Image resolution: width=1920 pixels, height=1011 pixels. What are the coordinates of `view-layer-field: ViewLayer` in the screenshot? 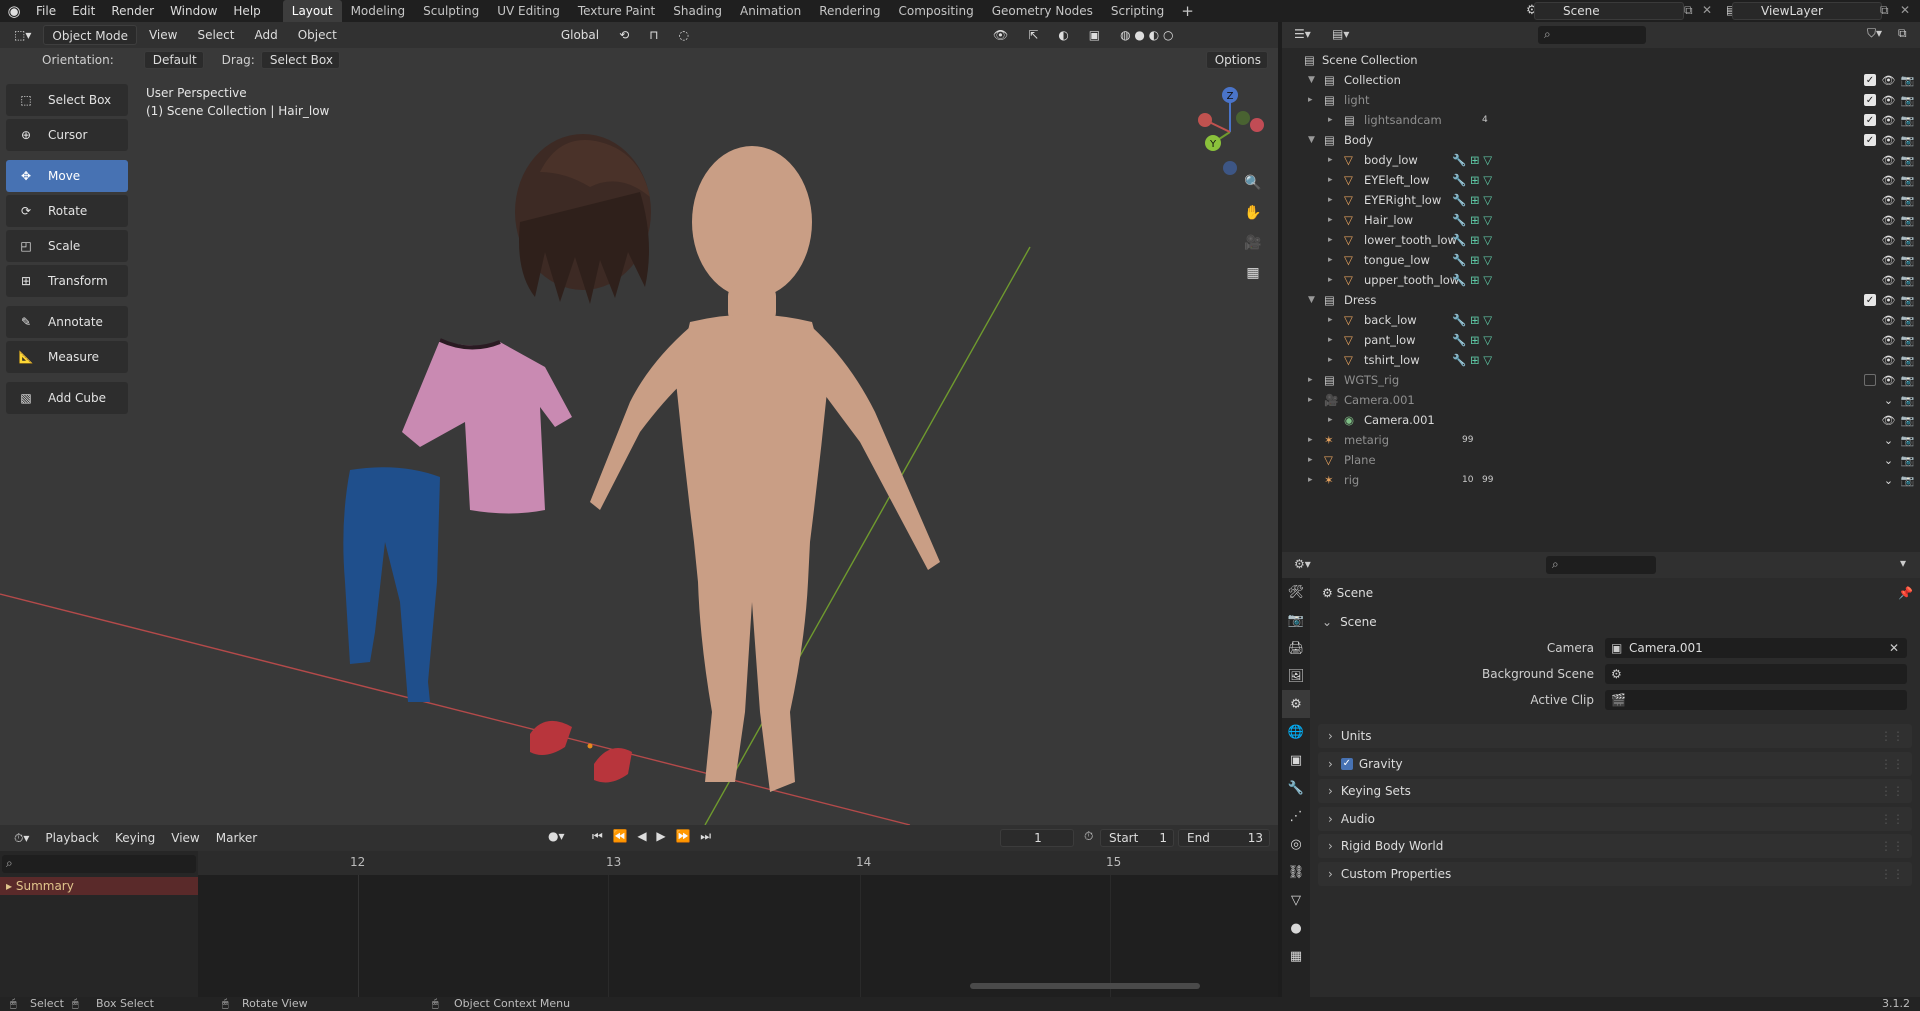 It's located at (1807, 11).